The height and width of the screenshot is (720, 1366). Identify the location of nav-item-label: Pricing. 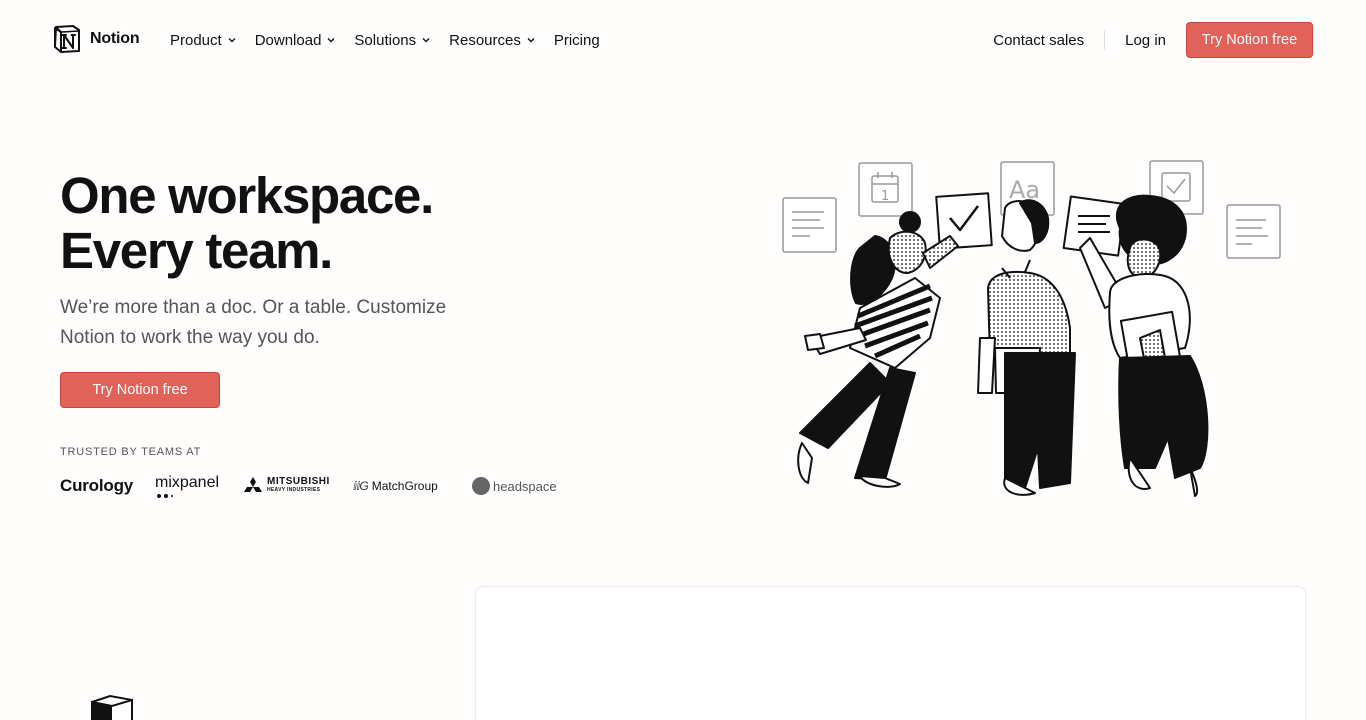
(576, 40).